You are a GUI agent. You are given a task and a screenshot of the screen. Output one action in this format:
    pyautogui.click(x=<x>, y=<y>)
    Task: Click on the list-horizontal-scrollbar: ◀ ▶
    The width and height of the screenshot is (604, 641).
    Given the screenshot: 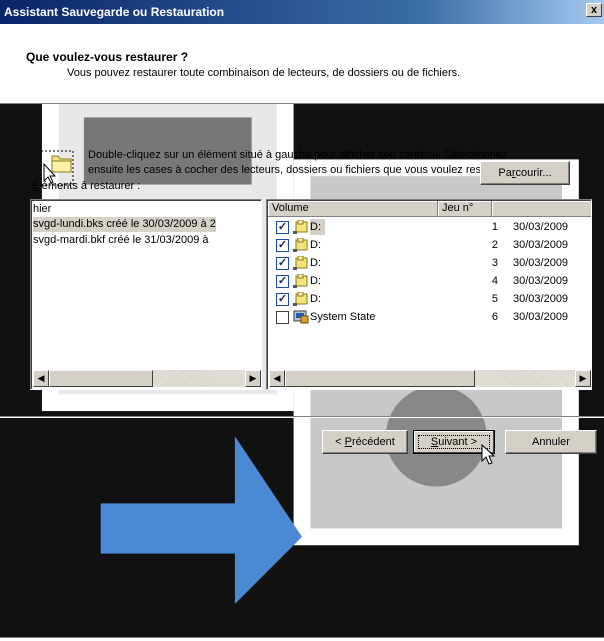 What is the action you would take?
    pyautogui.click(x=430, y=378)
    